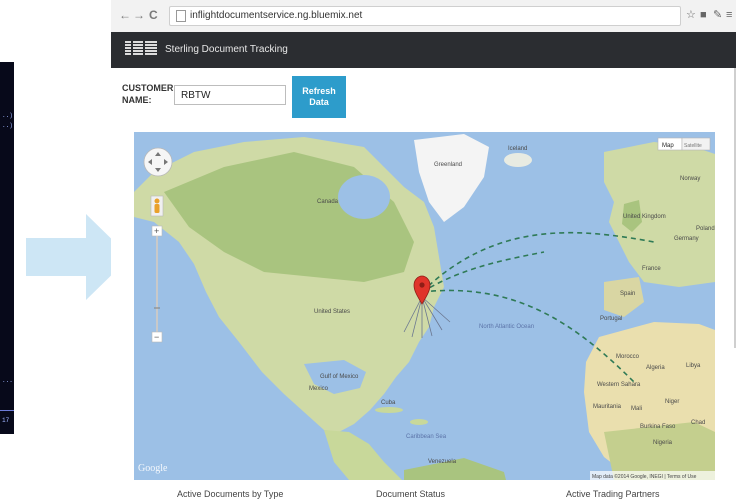 The image size is (736, 501). Describe the element at coordinates (703, 15) in the screenshot. I see `extension-icon: ■` at that location.